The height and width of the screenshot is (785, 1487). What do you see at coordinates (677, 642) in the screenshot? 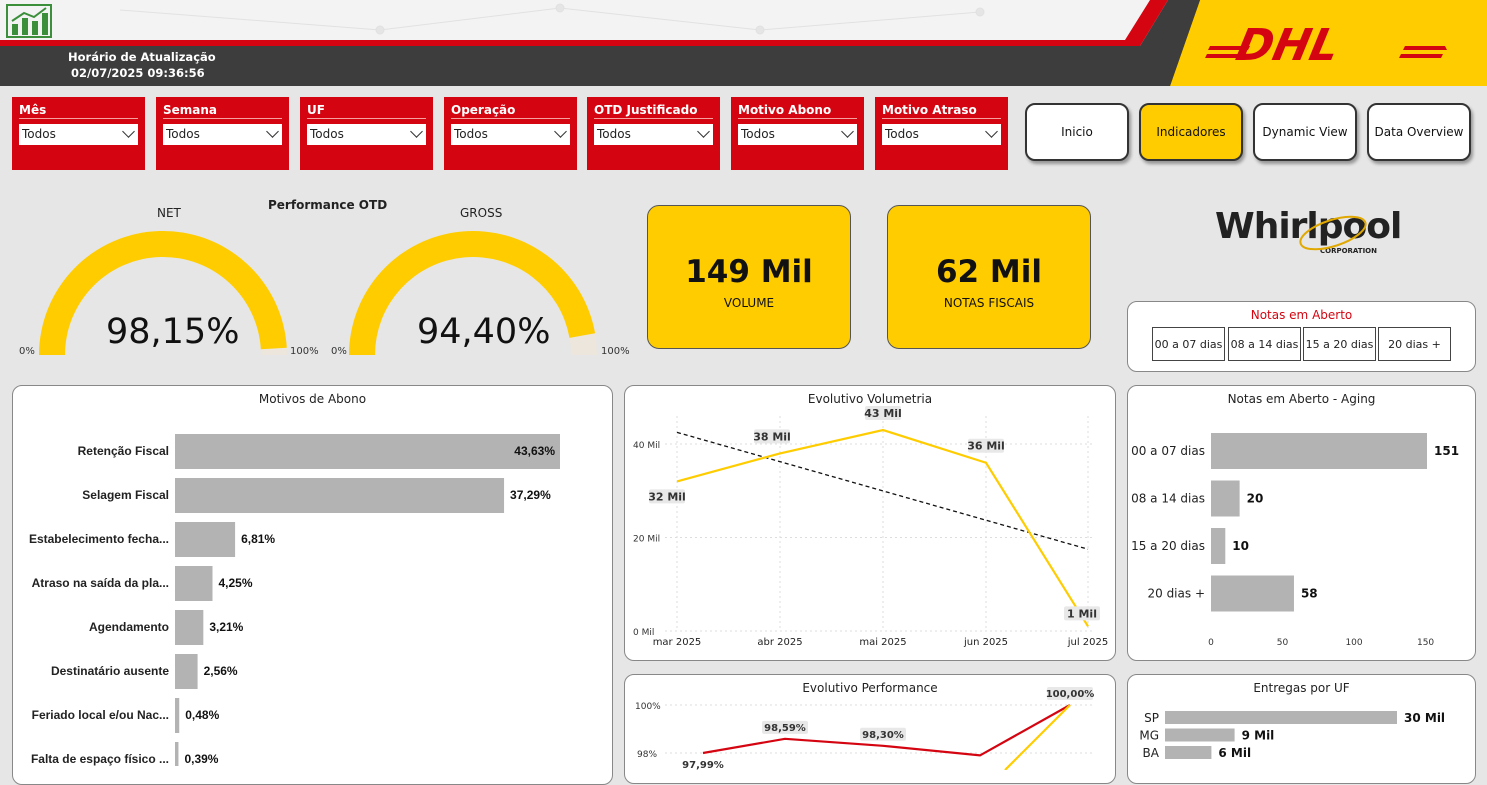
I see `x-tick-label: mar 2025` at bounding box center [677, 642].